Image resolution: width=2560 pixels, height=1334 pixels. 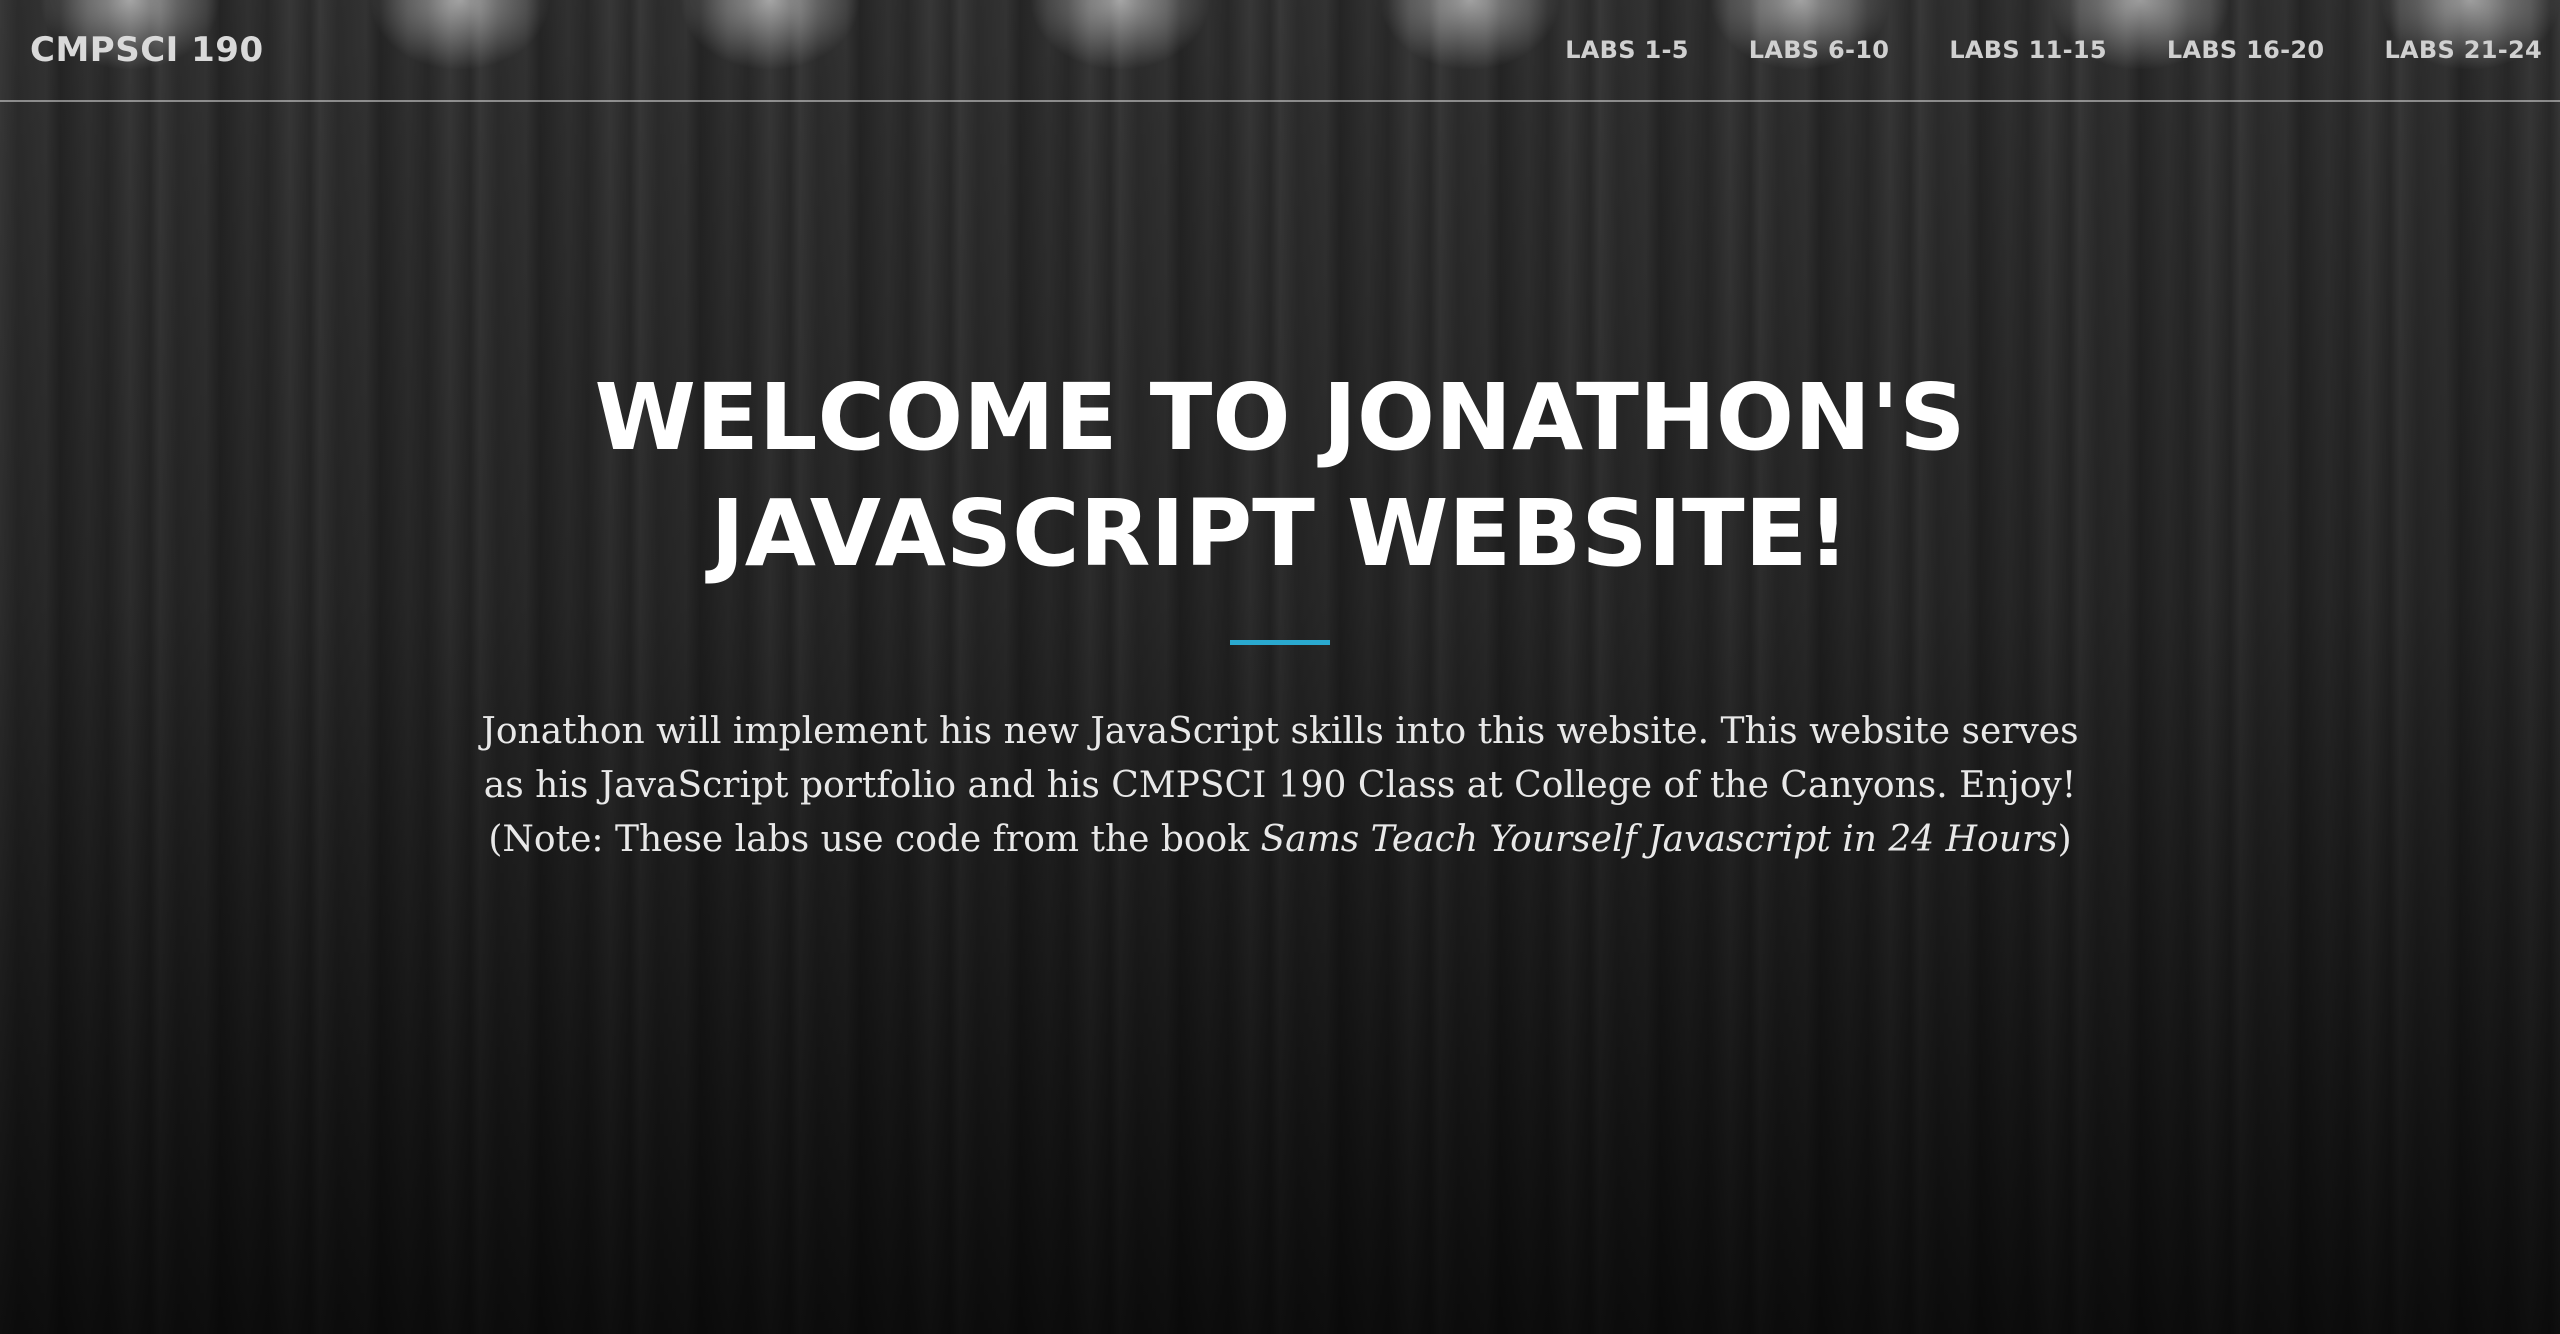 What do you see at coordinates (1280, 642) in the screenshot?
I see `hero-divider` at bounding box center [1280, 642].